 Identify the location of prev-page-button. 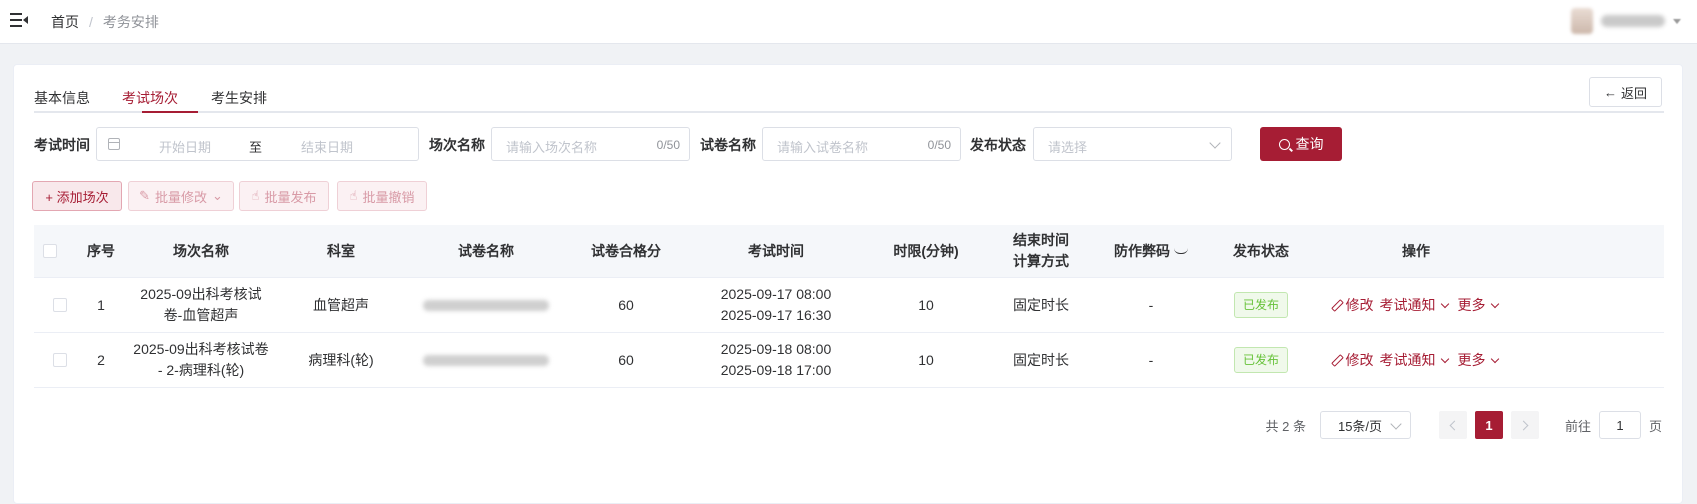
(1452, 425).